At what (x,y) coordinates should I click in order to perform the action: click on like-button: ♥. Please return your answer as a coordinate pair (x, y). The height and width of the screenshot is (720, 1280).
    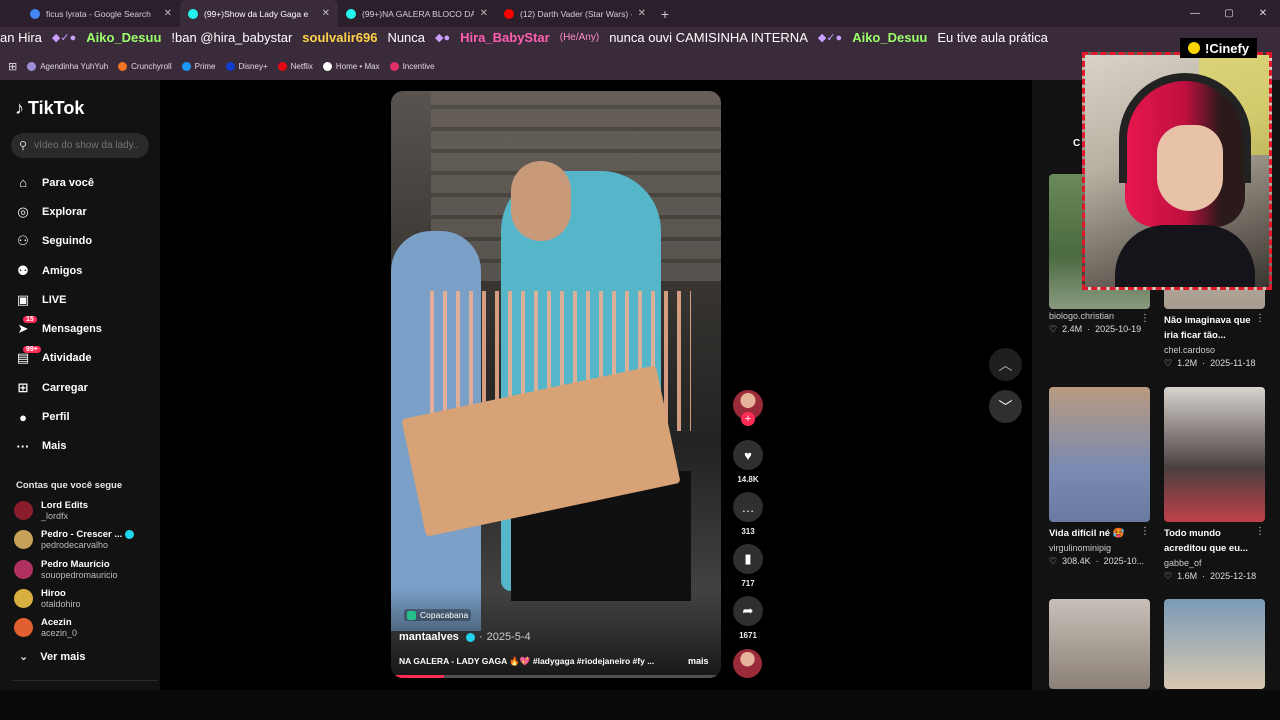
    Looking at the image, I should click on (748, 455).